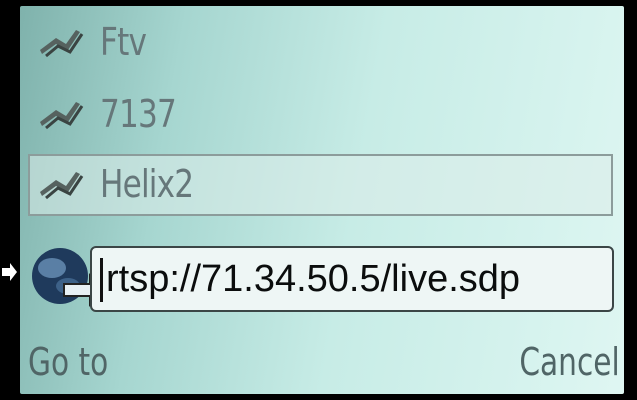 This screenshot has width=637, height=400. I want to click on cancel-softkey: Cancel, so click(570, 362).